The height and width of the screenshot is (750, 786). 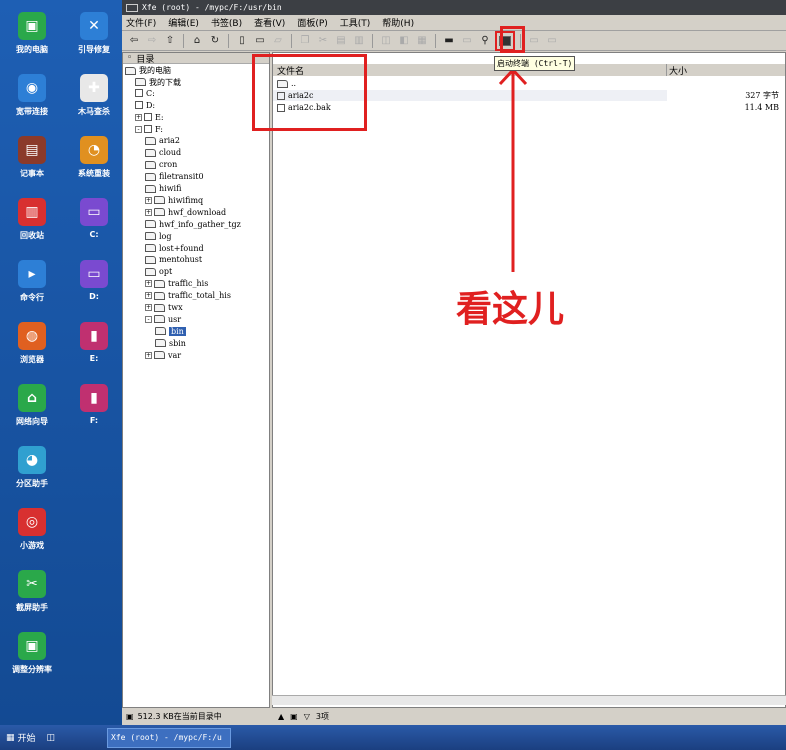 What do you see at coordinates (32, 343) in the screenshot?
I see `desktop-icon: ◍ 浏览器` at bounding box center [32, 343].